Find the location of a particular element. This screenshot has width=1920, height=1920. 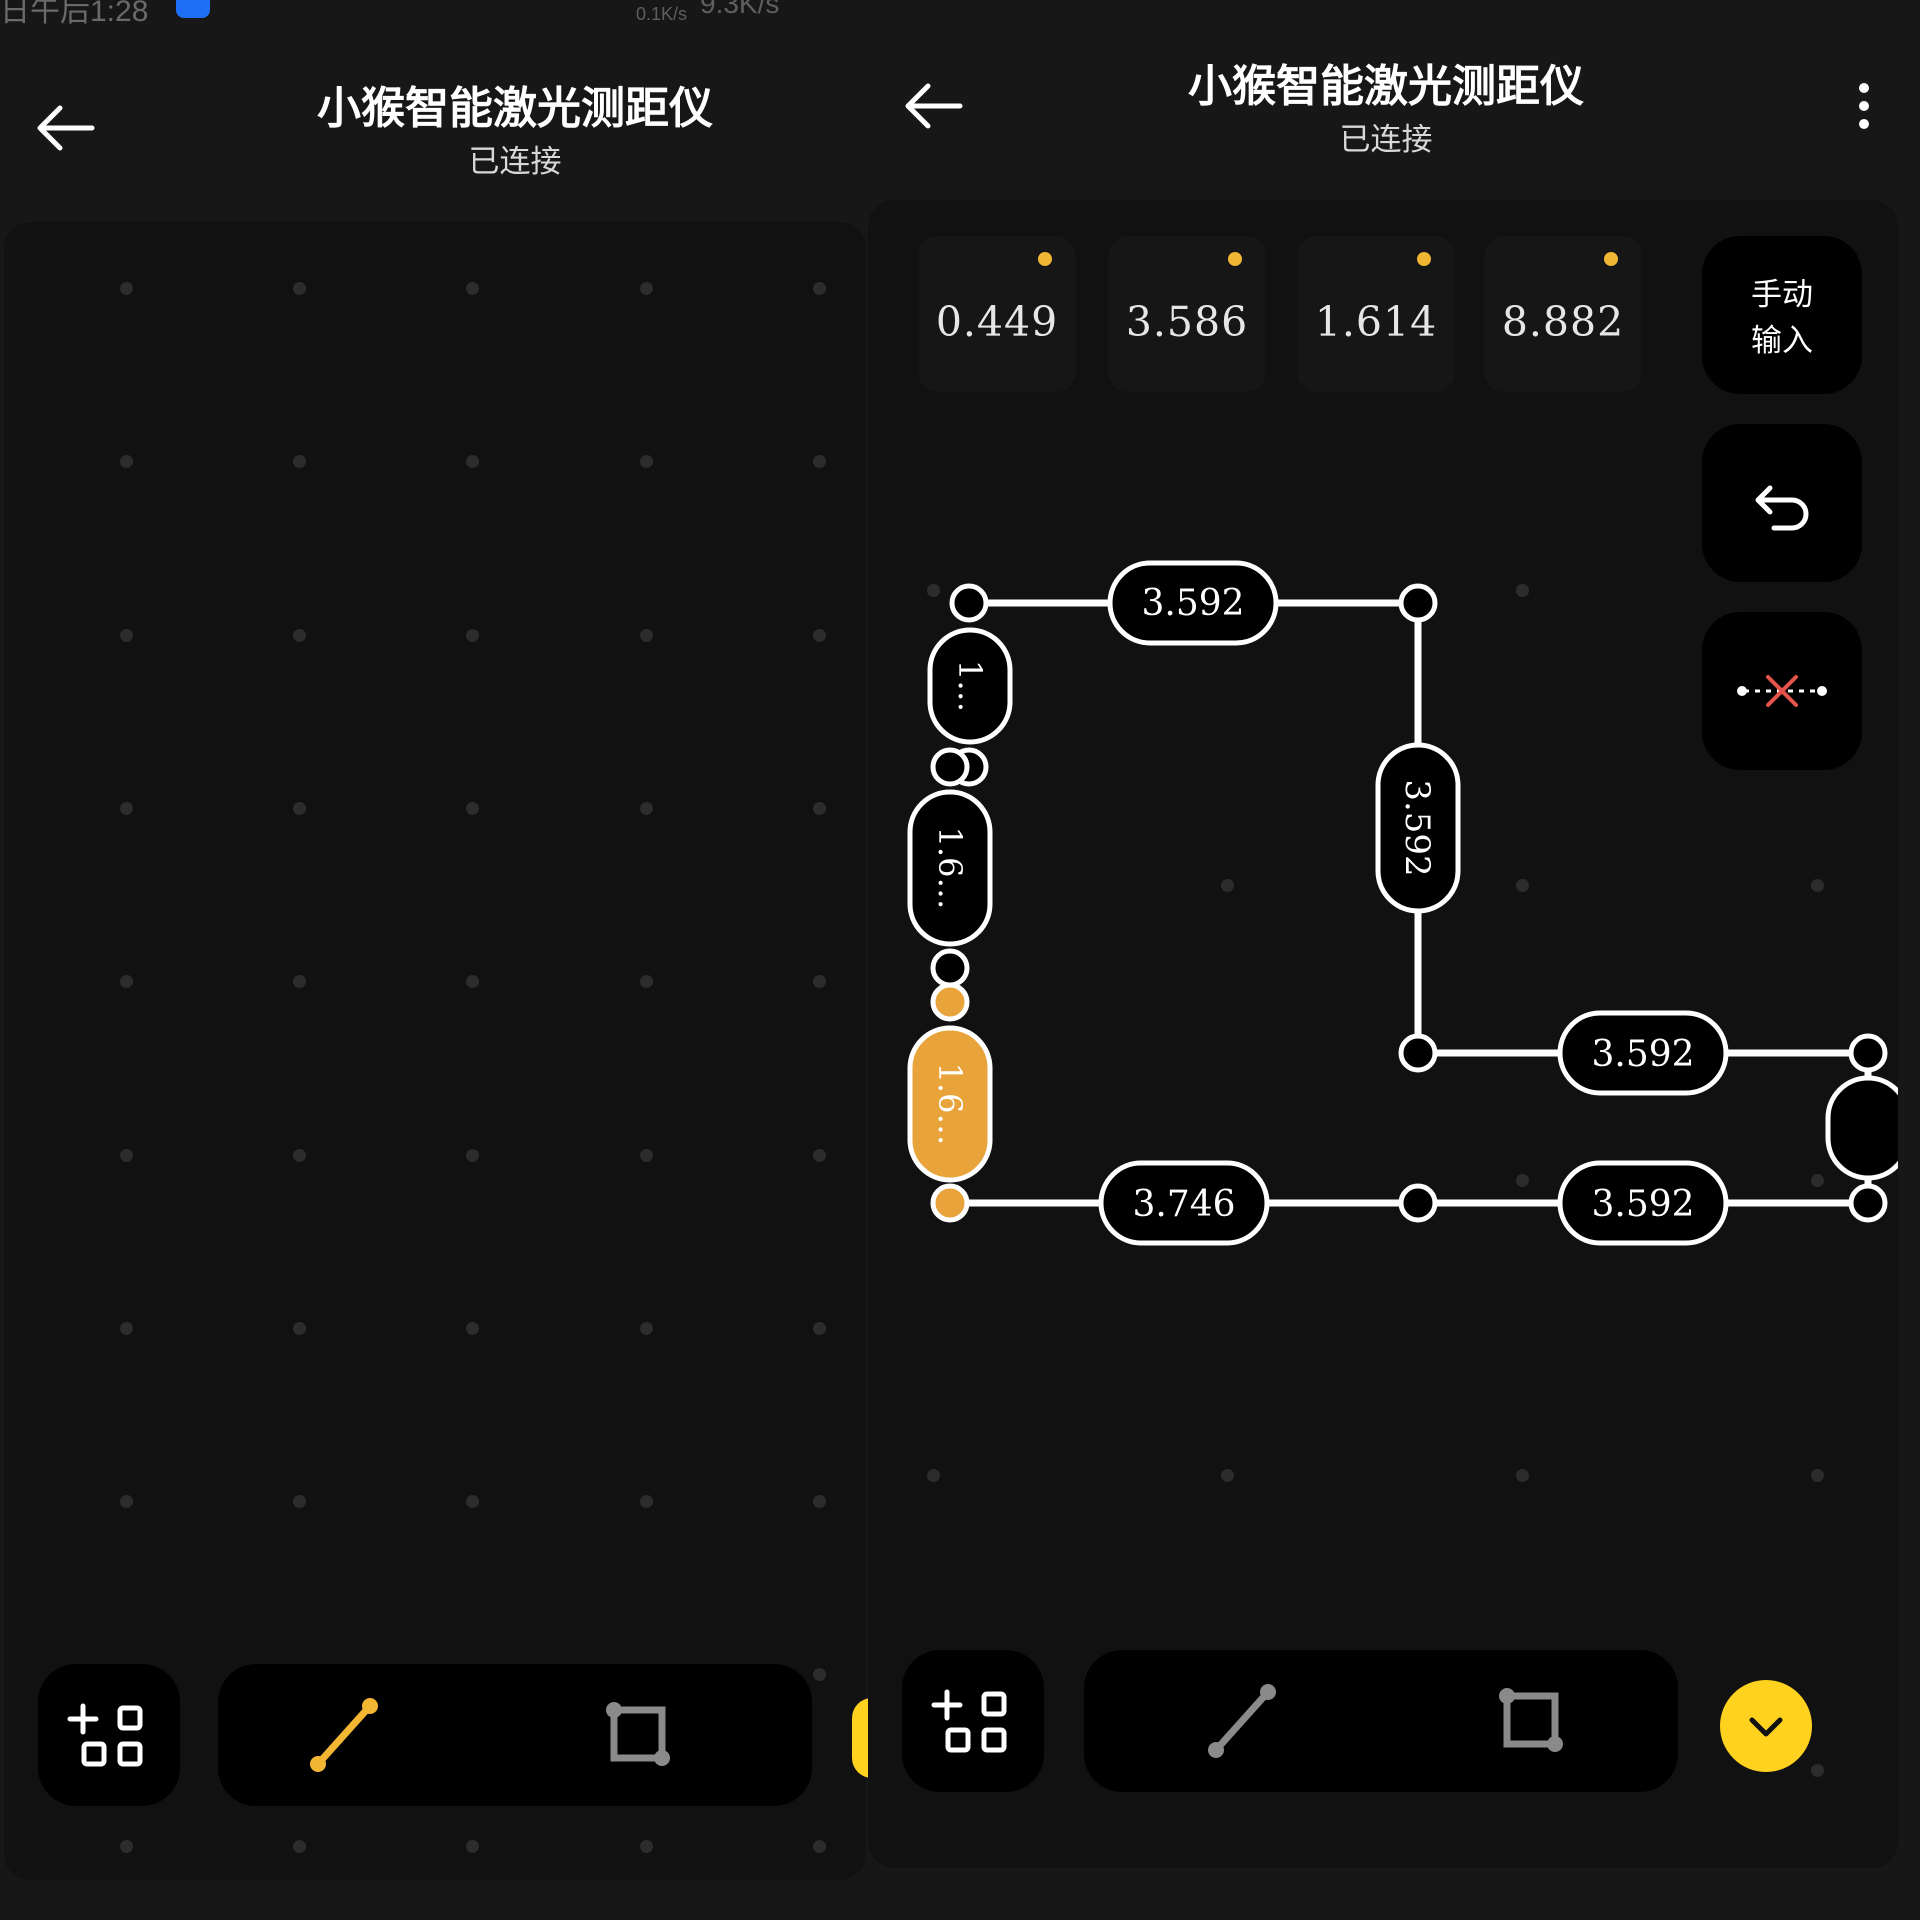

segment-label-right-vertical: 3.592 is located at coordinates (1418, 828).